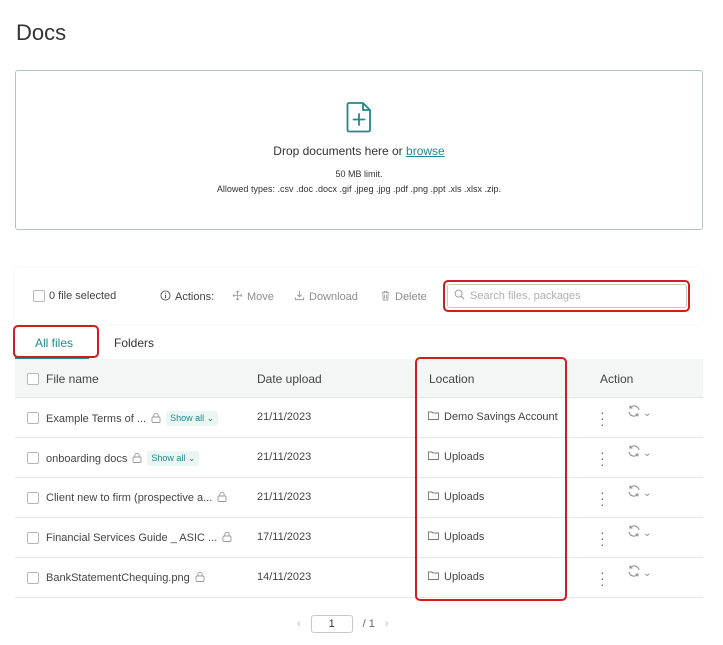  I want to click on upload-date: 17/11/2023, so click(284, 537).